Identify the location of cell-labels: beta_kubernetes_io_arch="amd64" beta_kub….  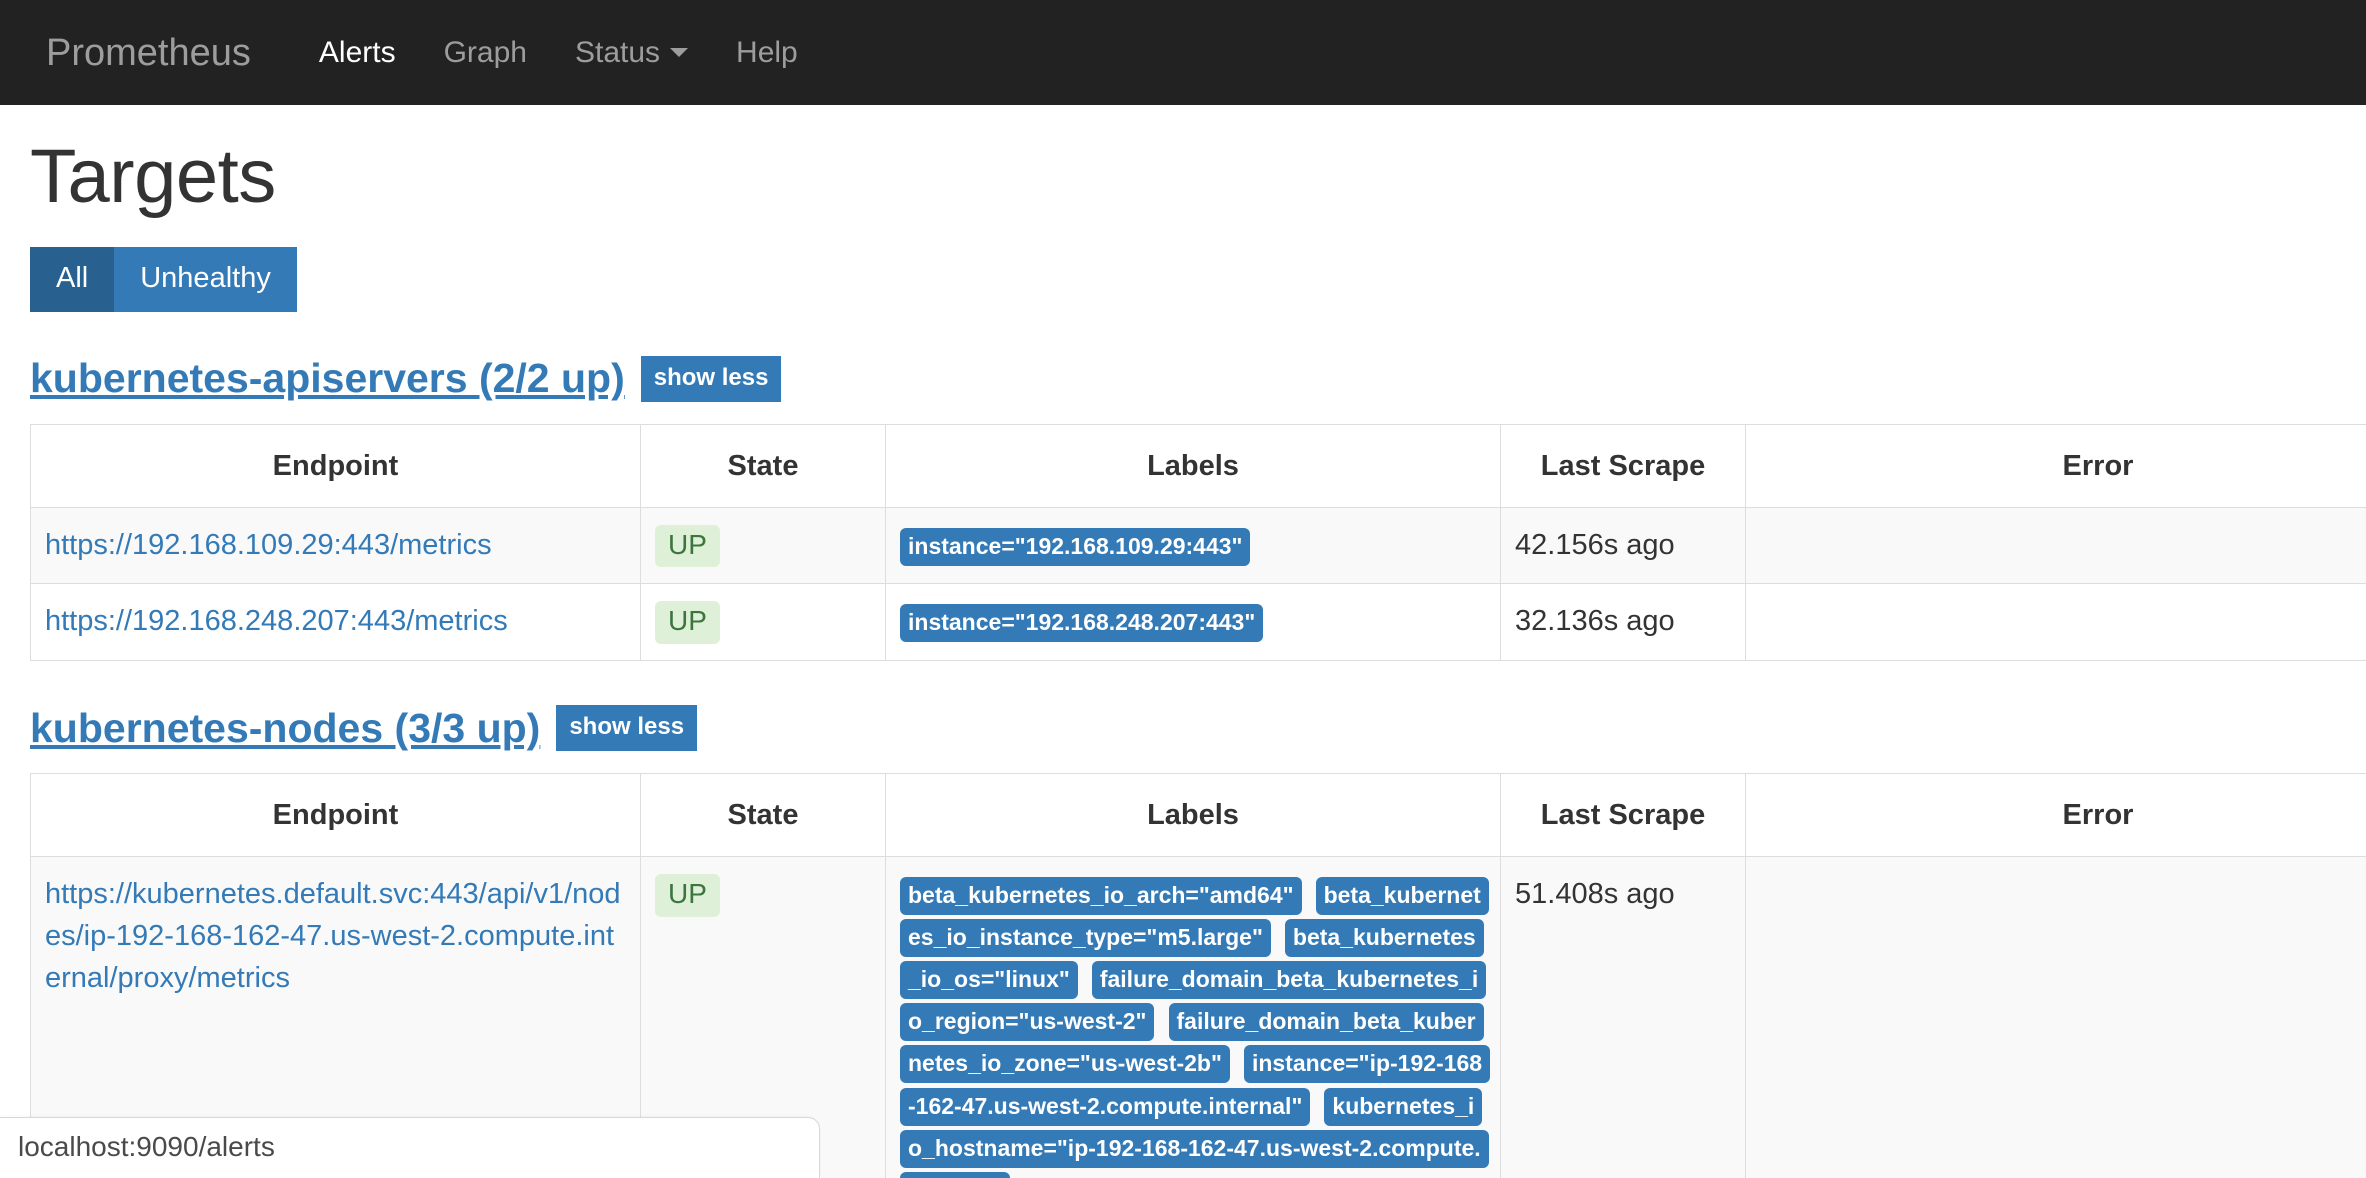
(1193, 1017).